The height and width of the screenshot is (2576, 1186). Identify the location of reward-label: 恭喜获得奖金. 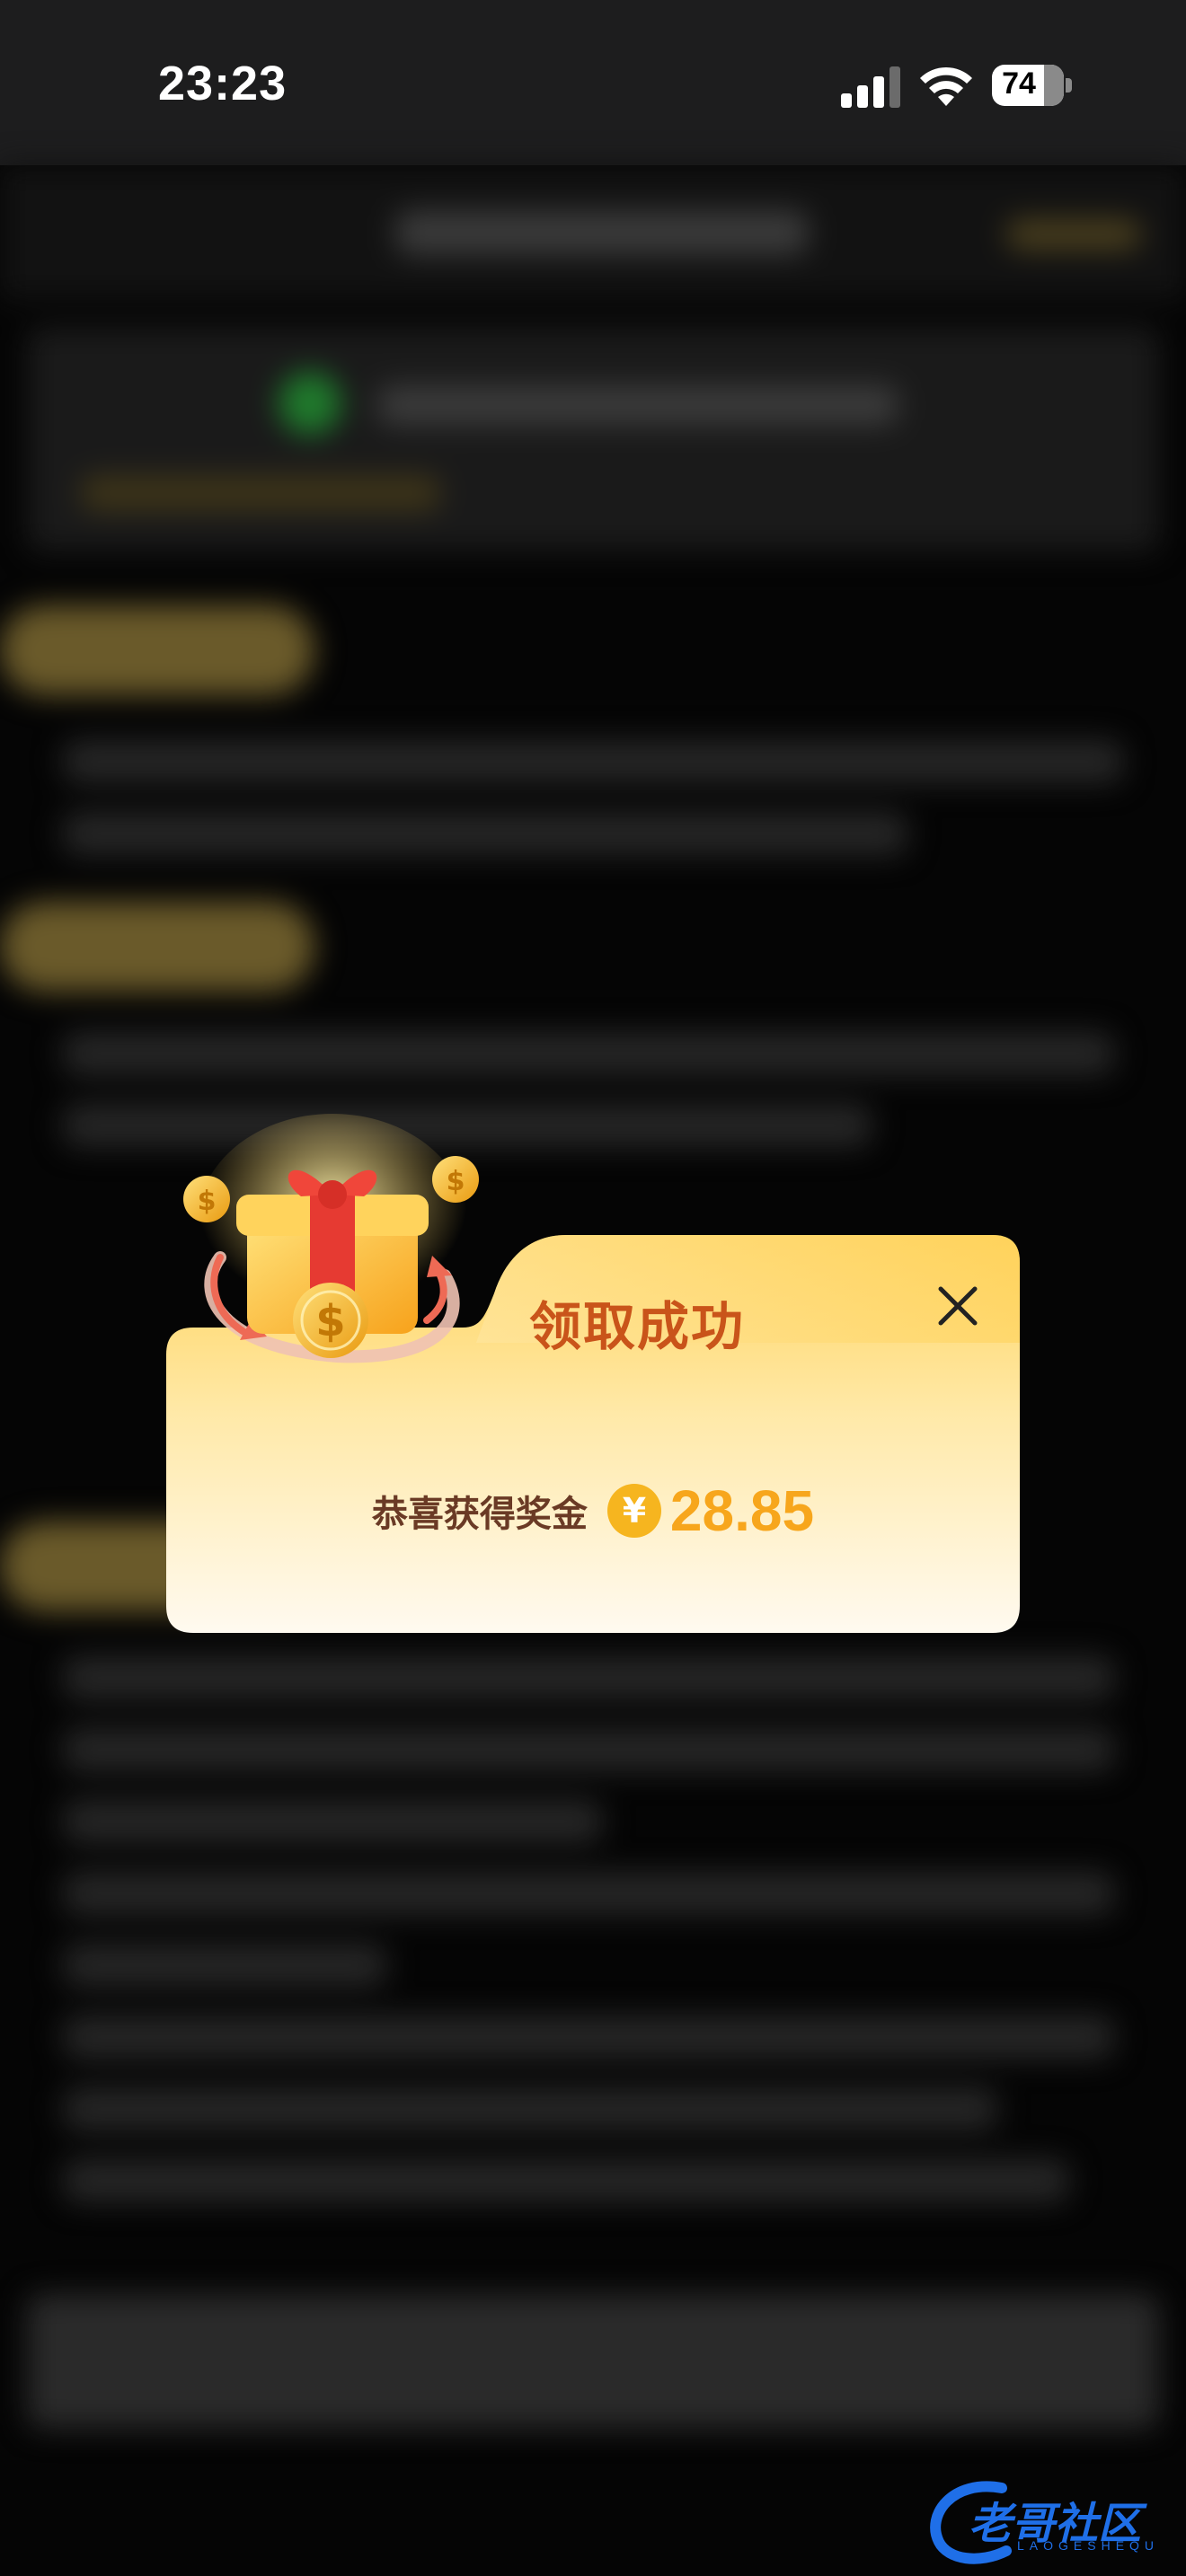
(479, 1514).